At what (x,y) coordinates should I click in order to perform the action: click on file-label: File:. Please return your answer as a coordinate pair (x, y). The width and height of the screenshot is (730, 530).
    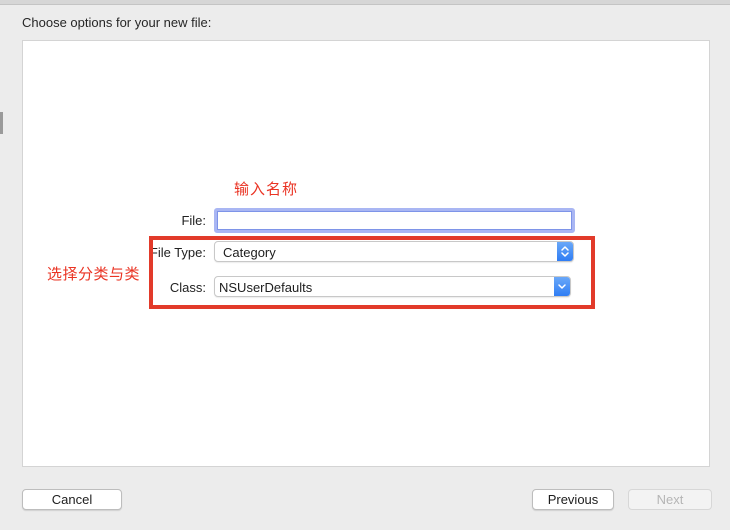
    Looking at the image, I should click on (193, 220).